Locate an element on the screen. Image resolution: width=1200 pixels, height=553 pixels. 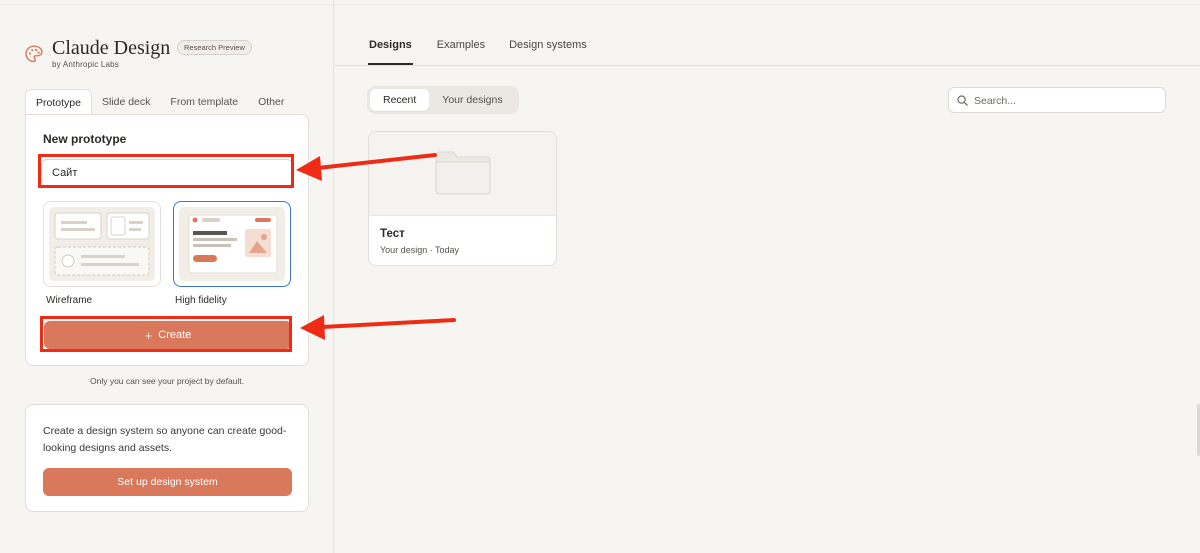
search-icon is located at coordinates (962, 100).